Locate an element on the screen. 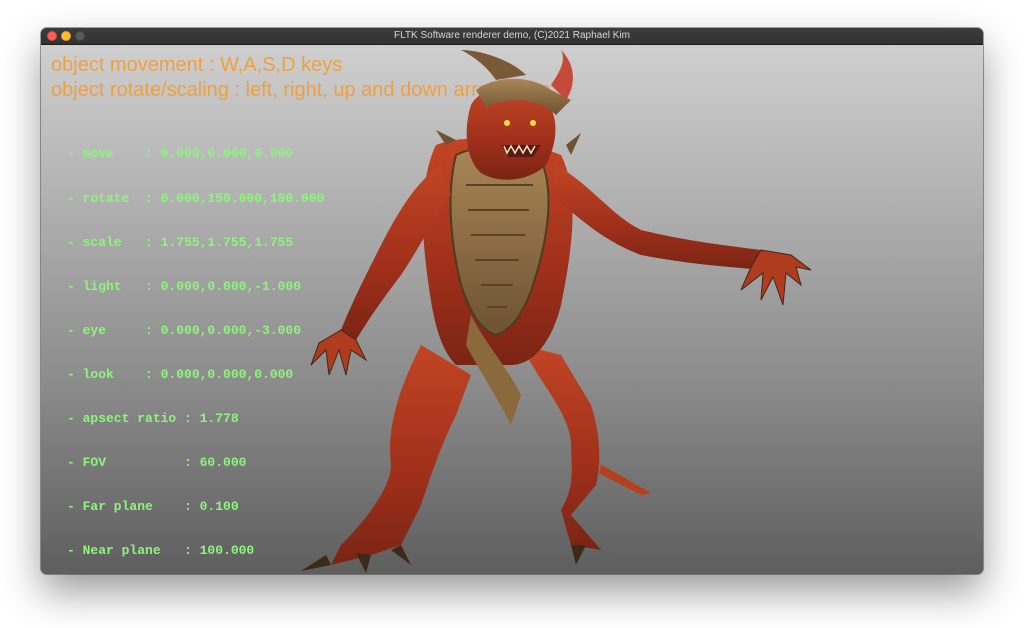  stat-aspect-ratio: - apsect ratio : 1.778 is located at coordinates (153, 419).